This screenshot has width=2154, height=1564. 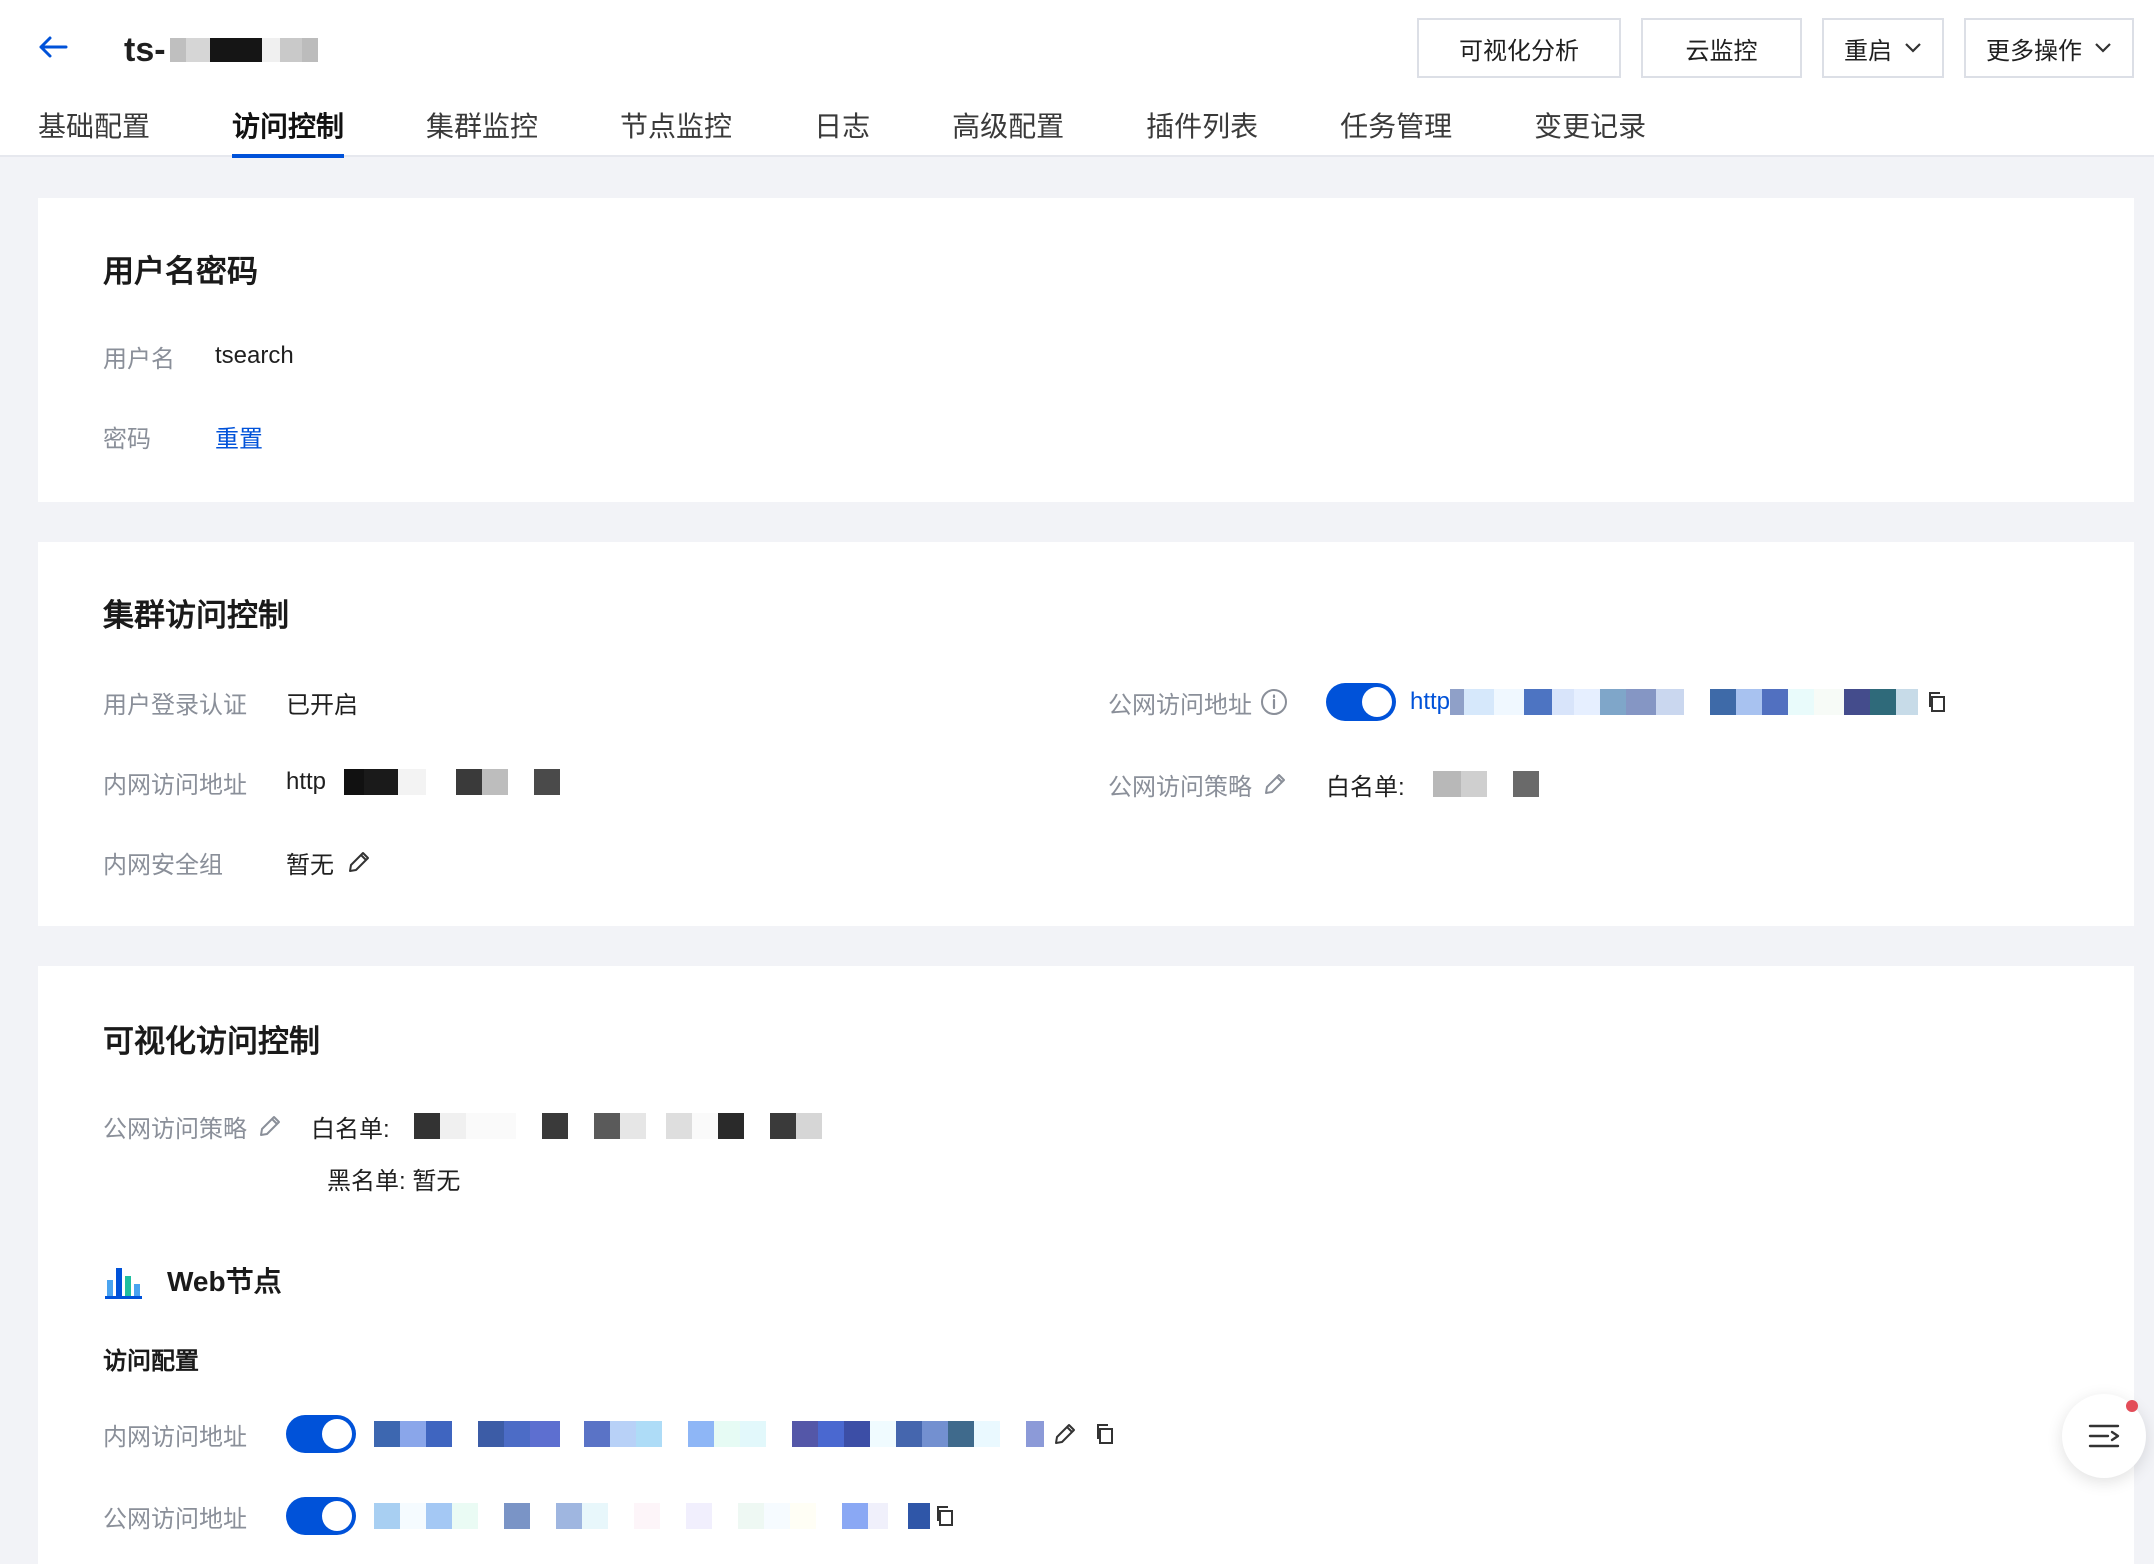 What do you see at coordinates (94, 130) in the screenshot?
I see `tab-basic-config: 基础配置` at bounding box center [94, 130].